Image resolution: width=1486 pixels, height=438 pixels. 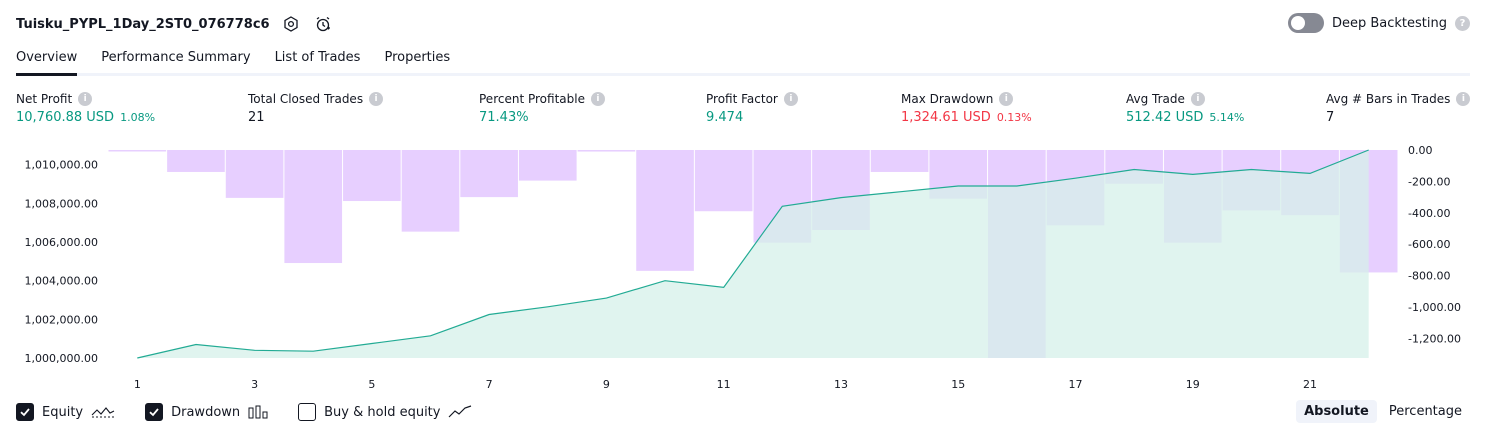 What do you see at coordinates (489, 384) in the screenshot?
I see `x-axis-tick: 7` at bounding box center [489, 384].